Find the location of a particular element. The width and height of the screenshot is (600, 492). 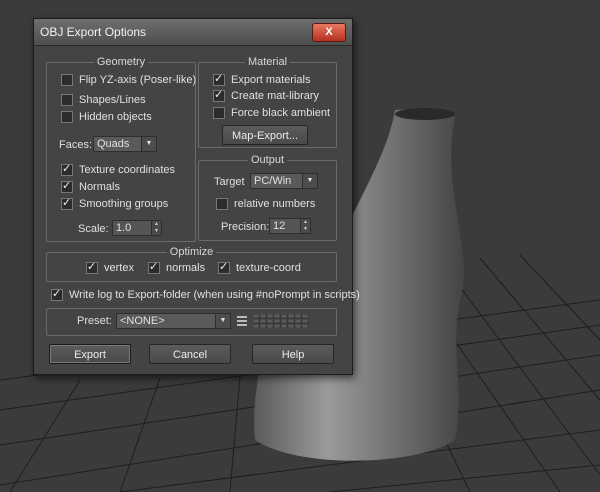

optimize-texture-coord-label: texture-coord is located at coordinates (268, 268).